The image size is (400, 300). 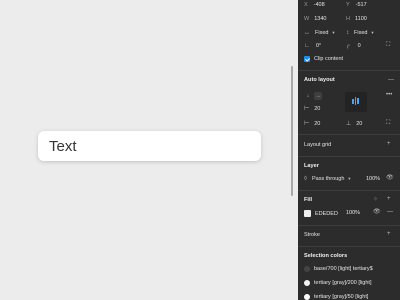 I want to click on vertical-resize-icon: ↕, so click(x=347, y=33).